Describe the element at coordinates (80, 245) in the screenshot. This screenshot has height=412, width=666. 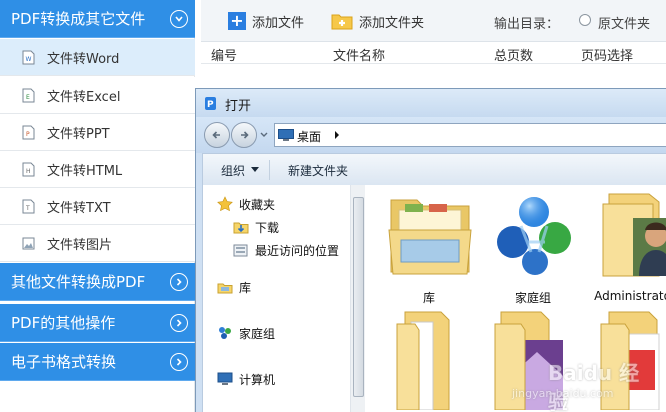
I see `sidebar-item-label: 文件转图片` at that location.